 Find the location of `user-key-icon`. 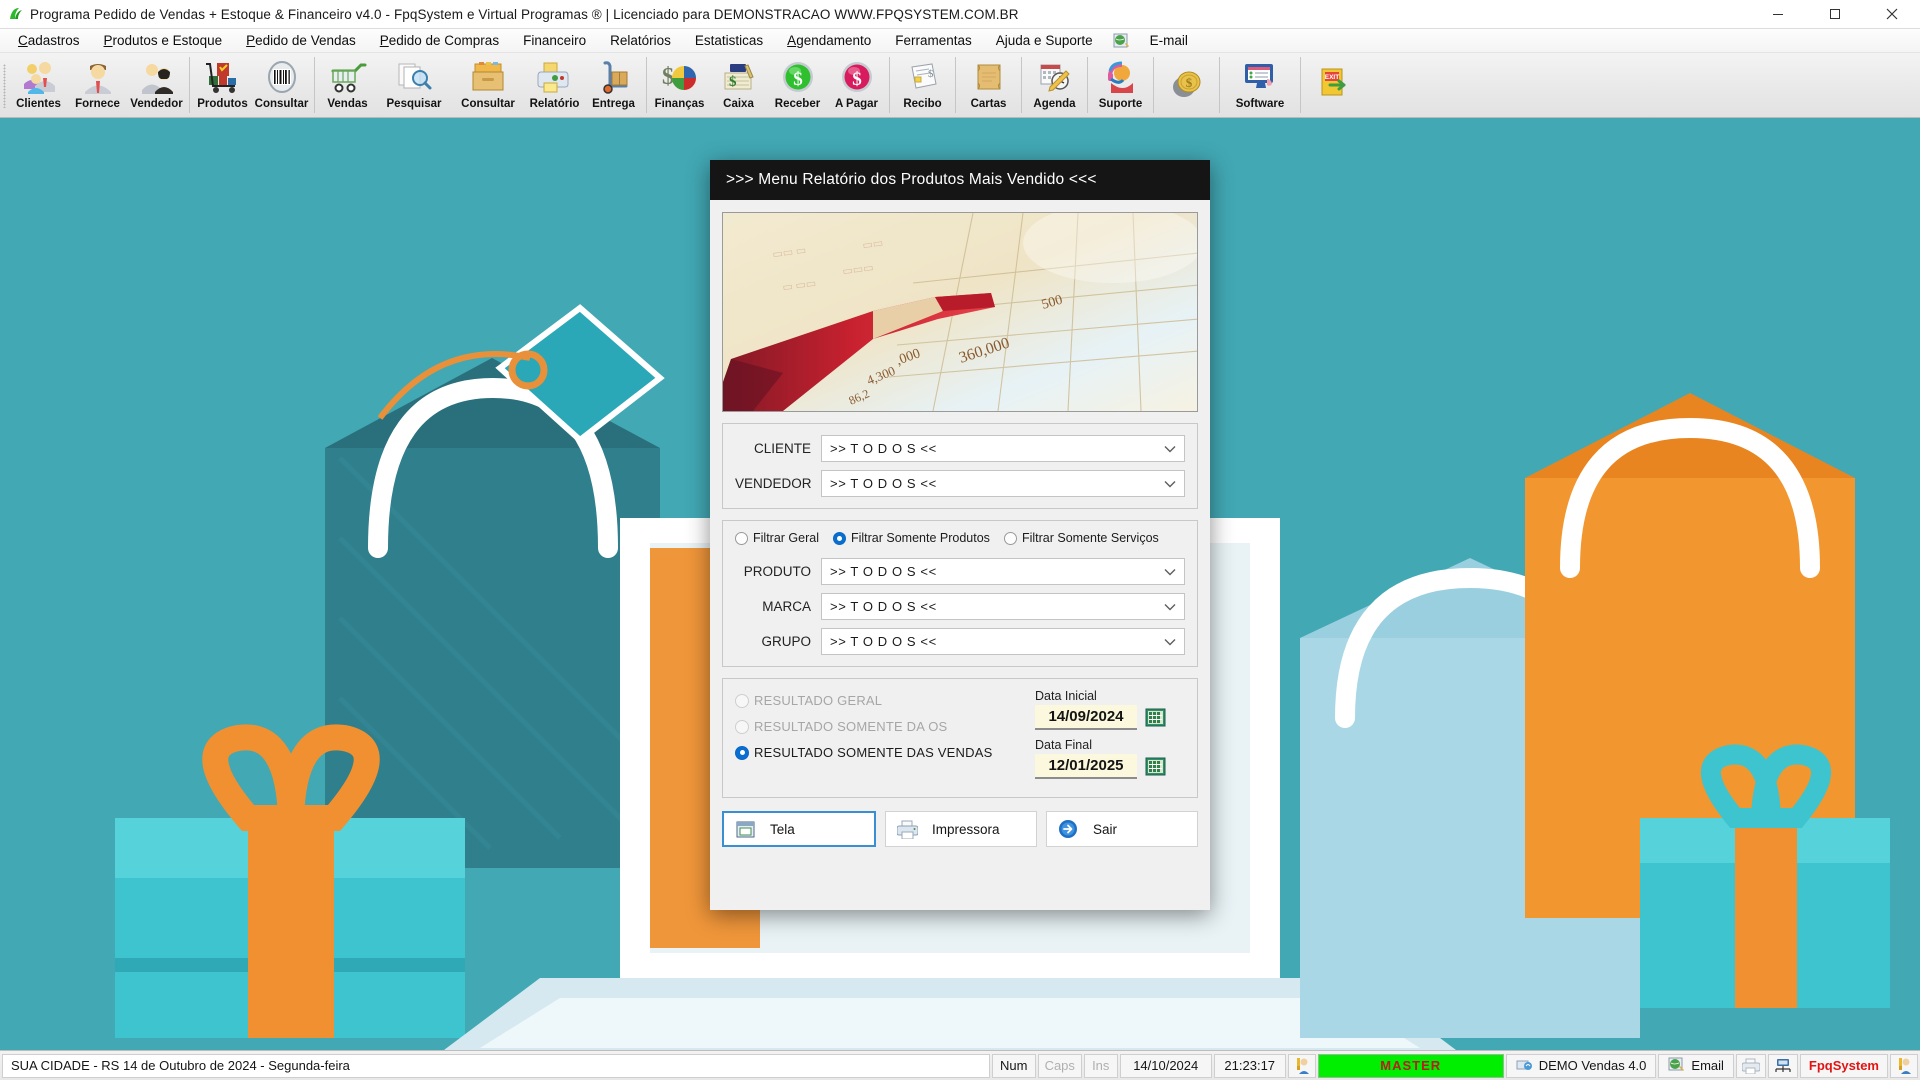

user-key-icon is located at coordinates (1301, 1065).